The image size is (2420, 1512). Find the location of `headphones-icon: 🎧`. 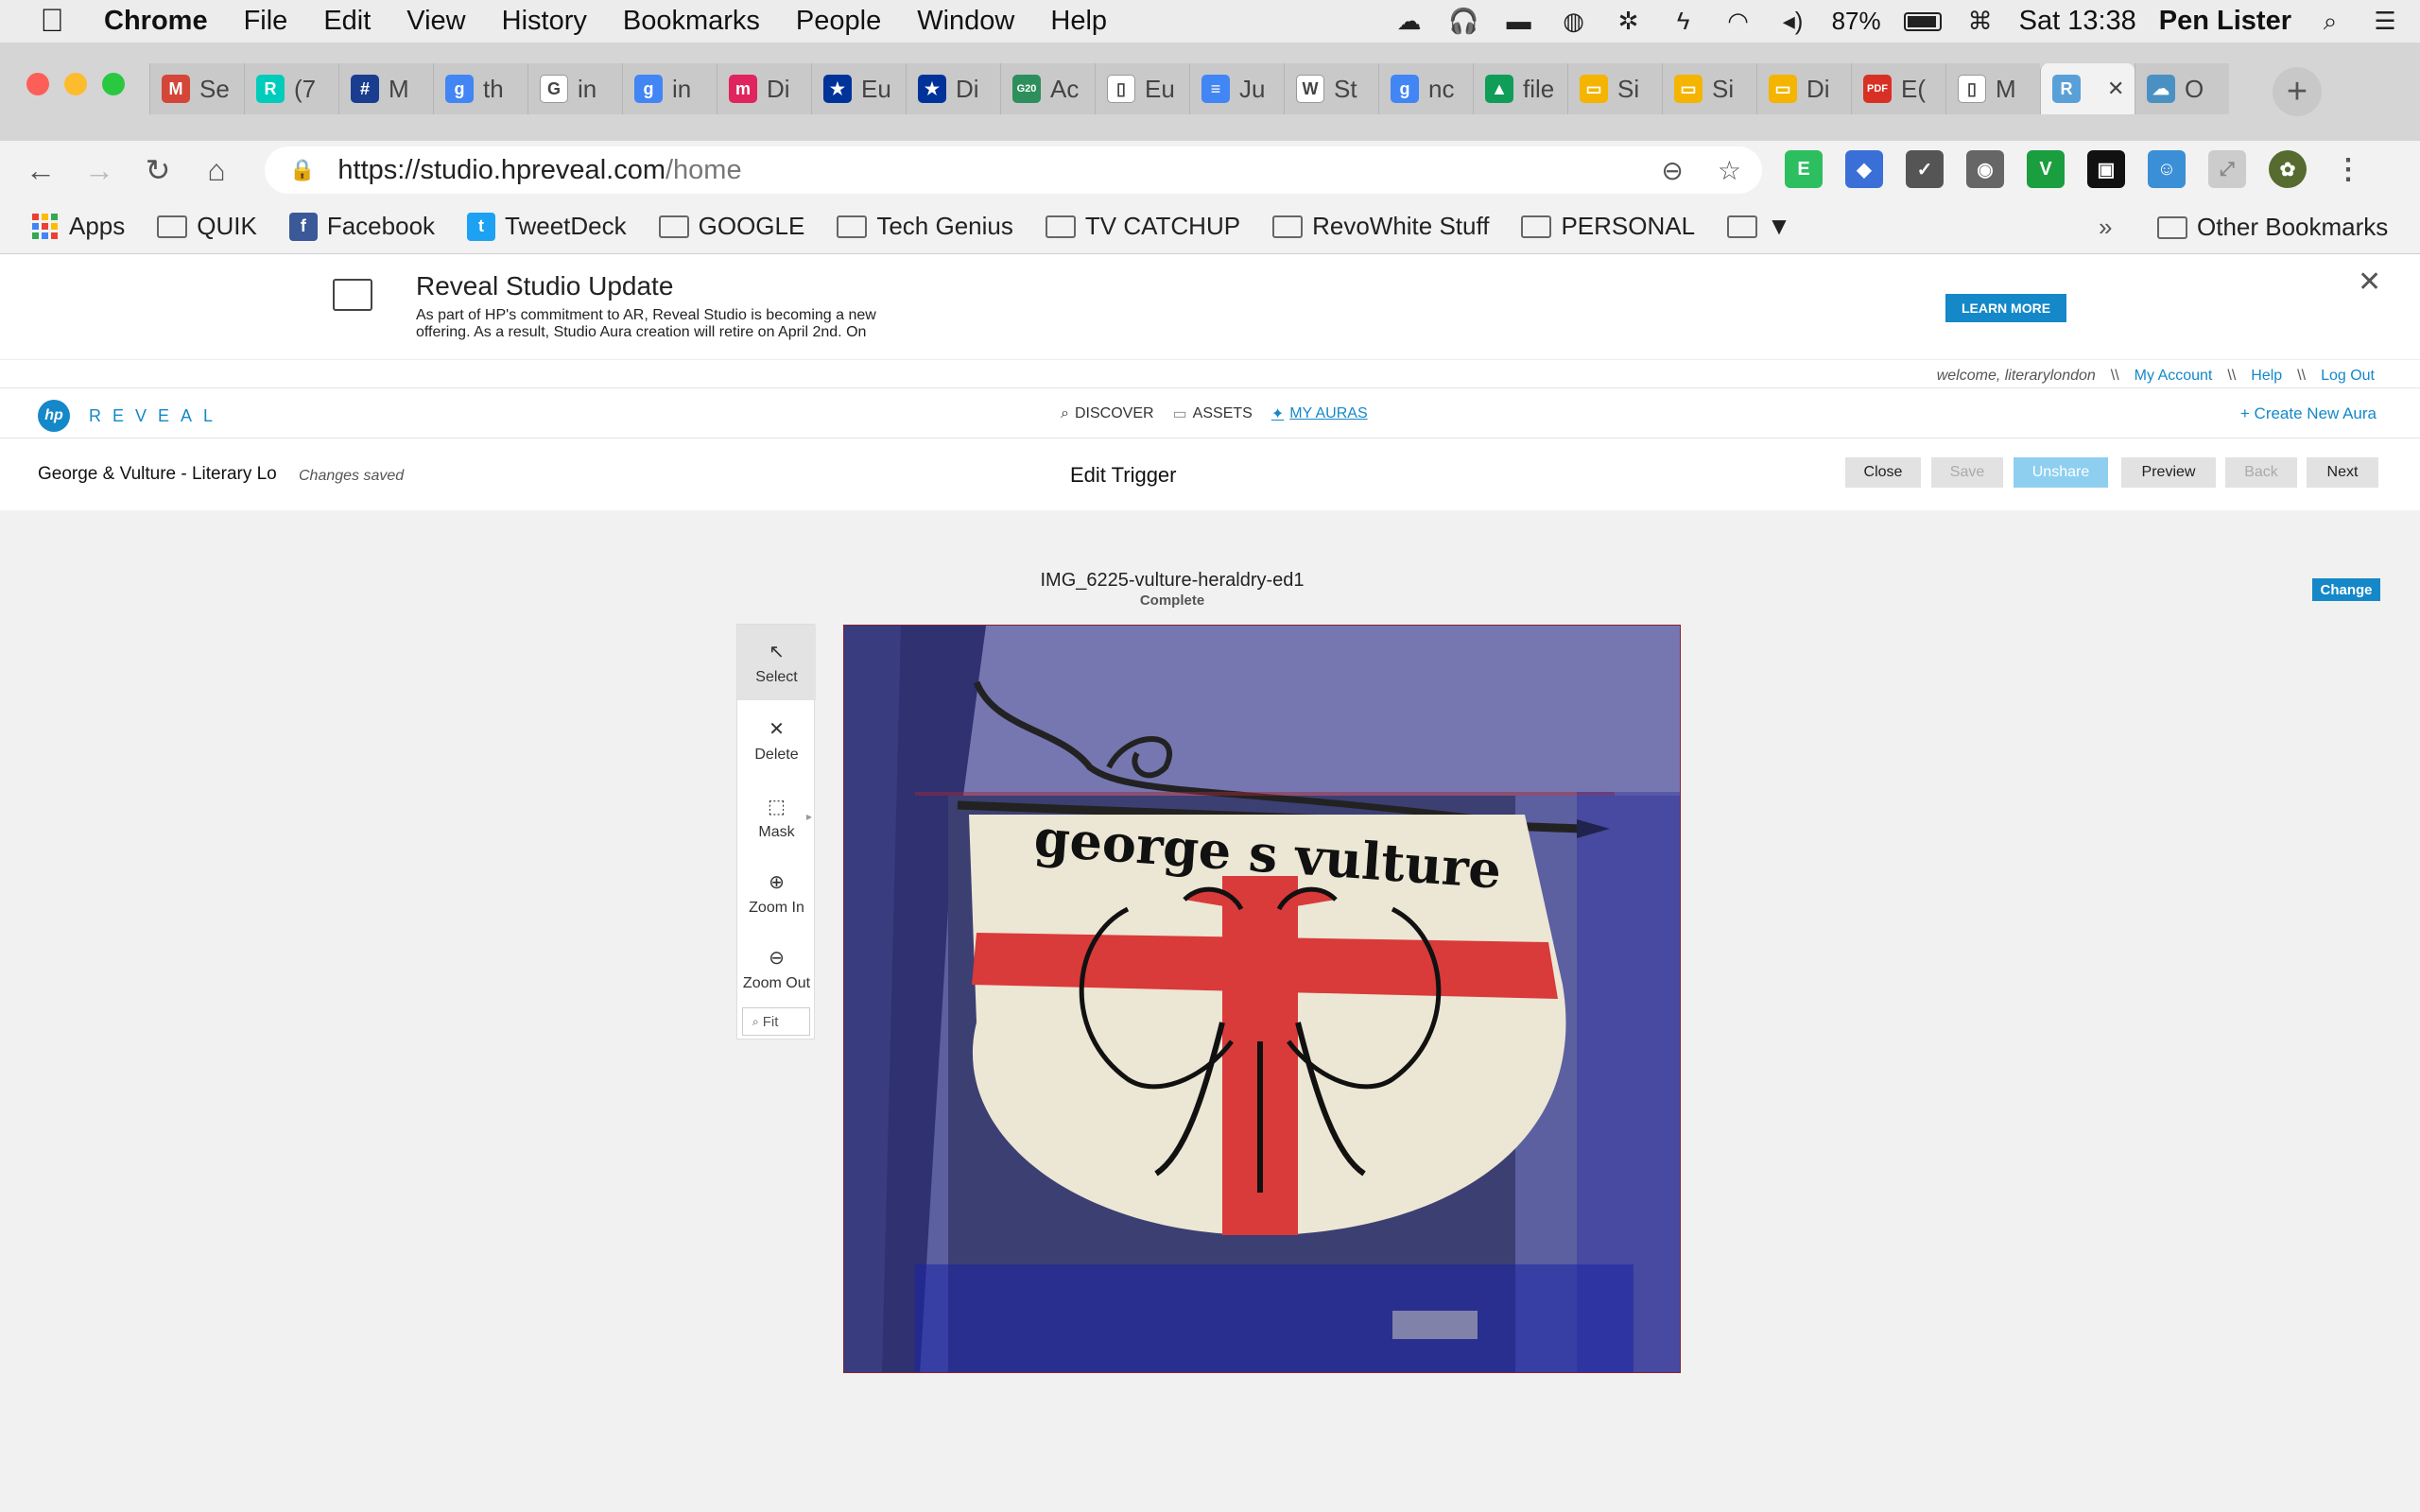

headphones-icon: 🎧 is located at coordinates (1464, 21).